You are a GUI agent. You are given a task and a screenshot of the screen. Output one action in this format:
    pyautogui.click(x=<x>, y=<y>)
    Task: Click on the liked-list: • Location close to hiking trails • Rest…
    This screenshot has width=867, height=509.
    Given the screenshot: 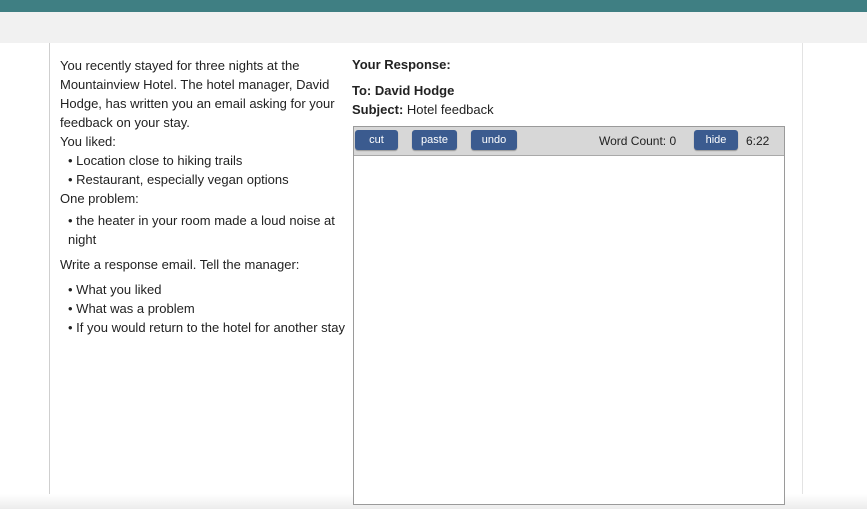 What is the action you would take?
    pyautogui.click(x=202, y=170)
    